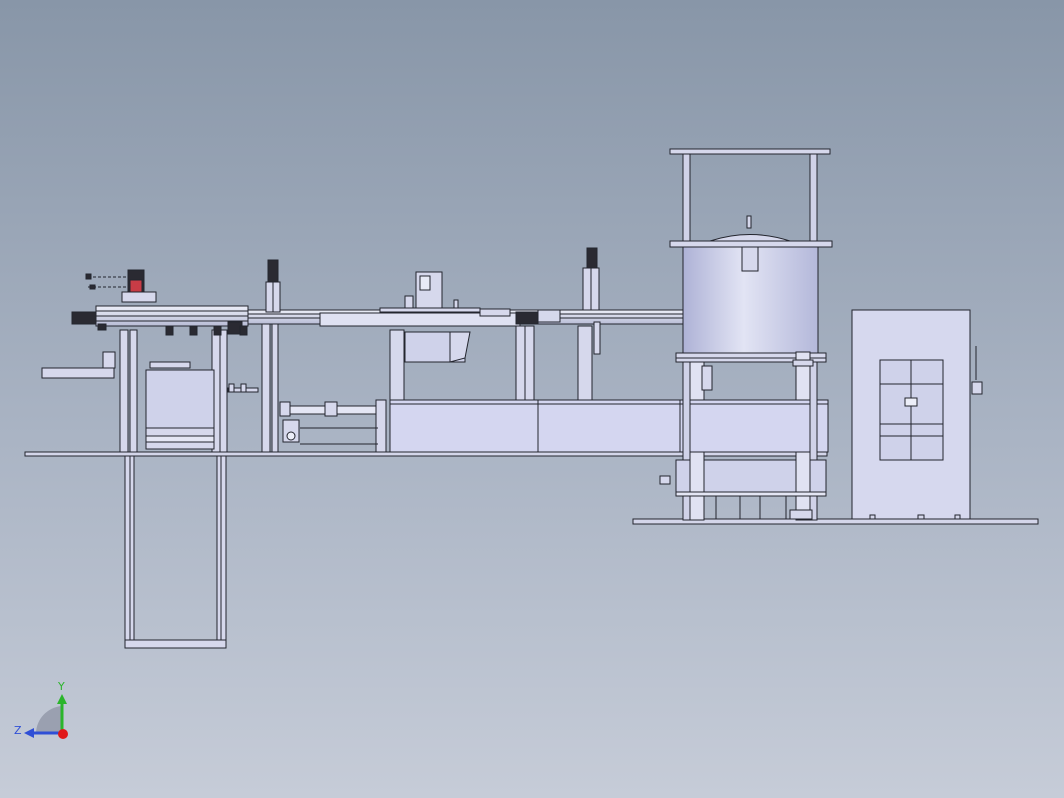 The width and height of the screenshot is (1064, 798). I want to click on center-top-fixture, so click(430, 292).